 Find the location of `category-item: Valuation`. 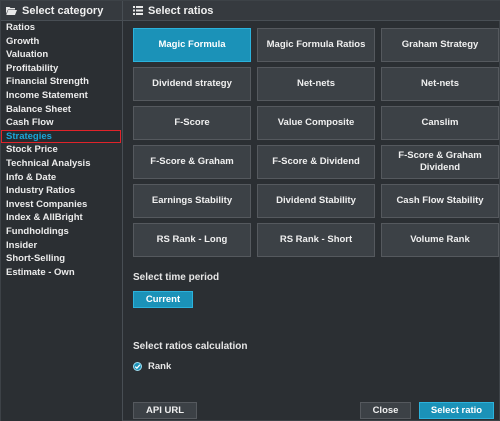

category-item: Valuation is located at coordinates (62, 55).